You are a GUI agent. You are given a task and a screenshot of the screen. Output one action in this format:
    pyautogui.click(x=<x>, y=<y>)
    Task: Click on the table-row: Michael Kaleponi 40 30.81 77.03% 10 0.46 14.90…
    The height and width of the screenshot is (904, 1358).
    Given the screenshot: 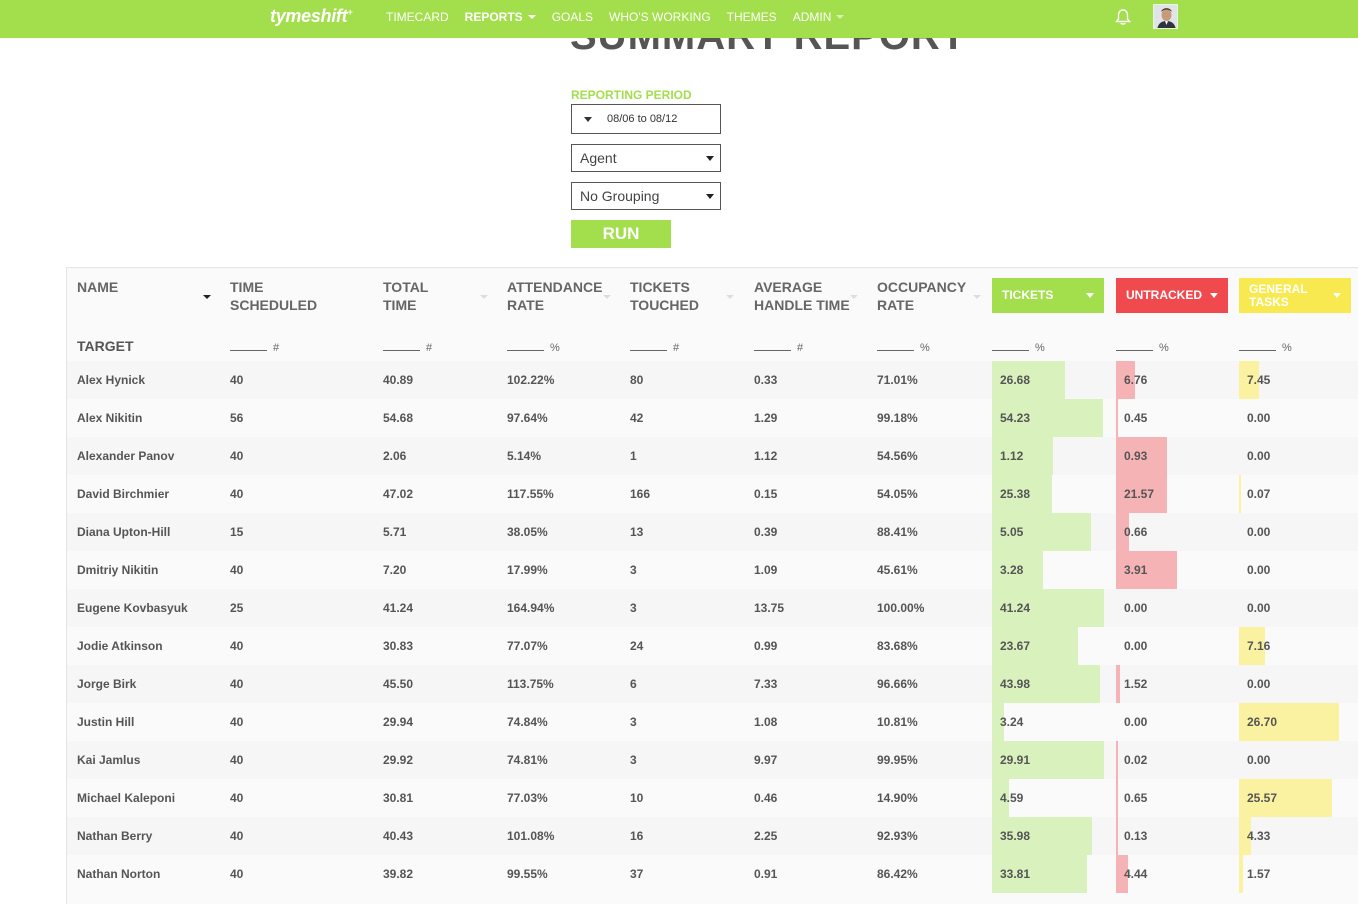 What is the action you would take?
    pyautogui.click(x=712, y=798)
    